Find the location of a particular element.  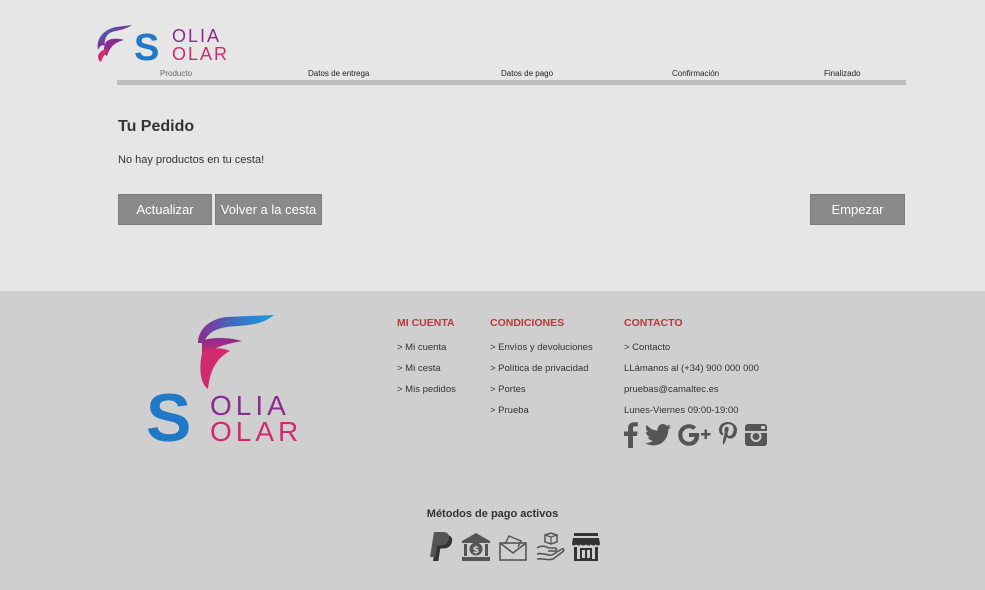

google-plus-icon is located at coordinates (695, 435).